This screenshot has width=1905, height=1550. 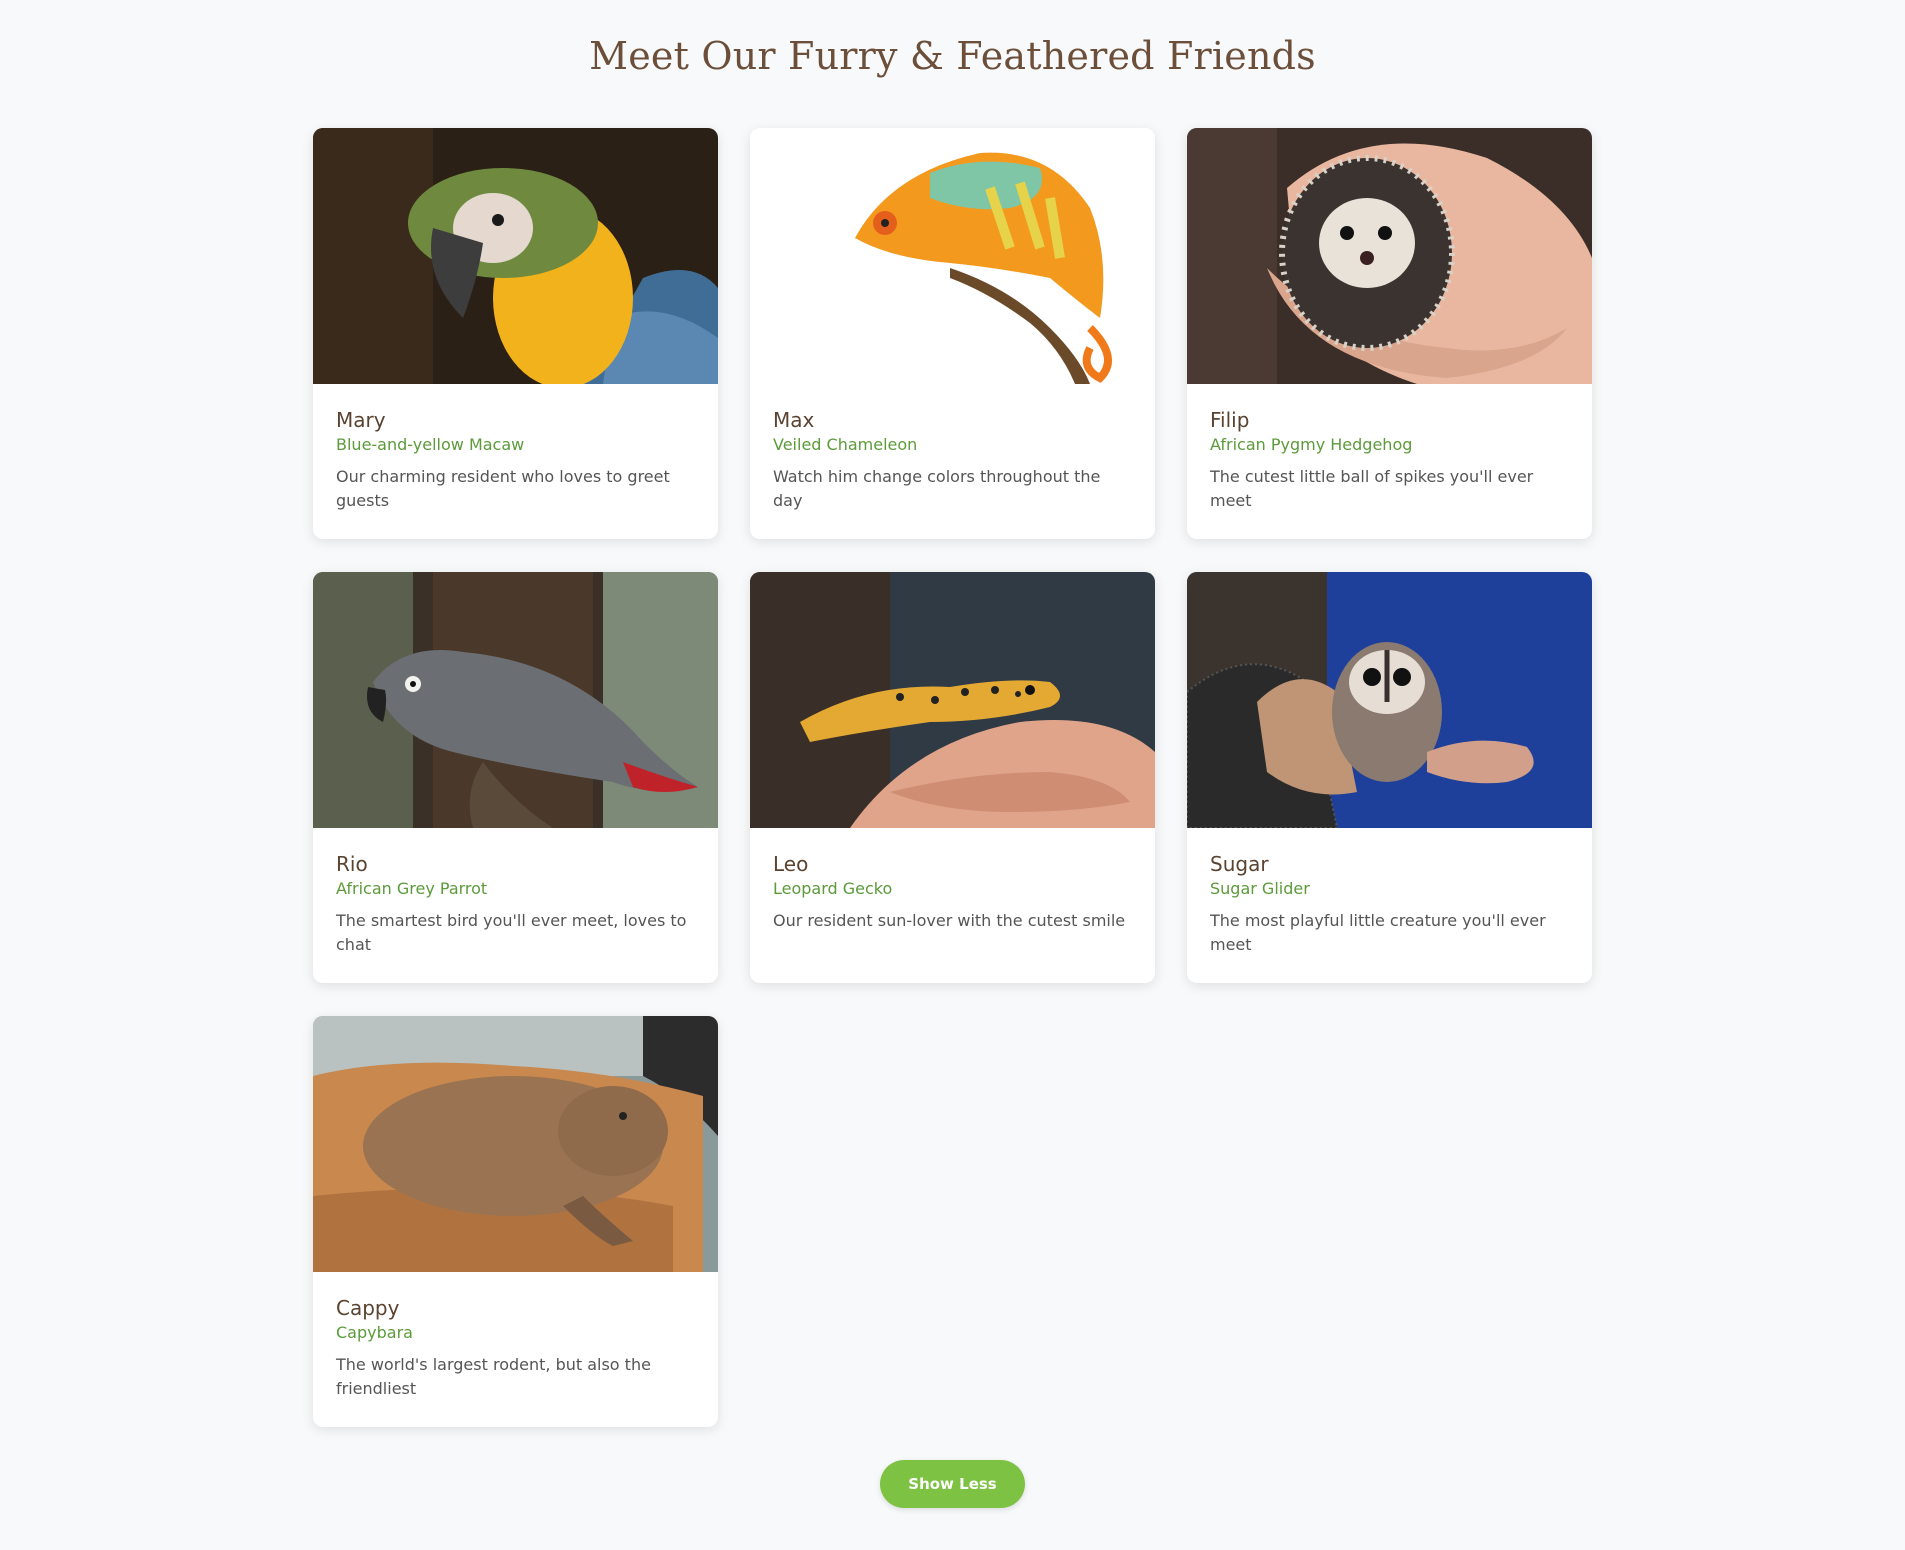 What do you see at coordinates (368, 1308) in the screenshot?
I see `animal-name: Cappy` at bounding box center [368, 1308].